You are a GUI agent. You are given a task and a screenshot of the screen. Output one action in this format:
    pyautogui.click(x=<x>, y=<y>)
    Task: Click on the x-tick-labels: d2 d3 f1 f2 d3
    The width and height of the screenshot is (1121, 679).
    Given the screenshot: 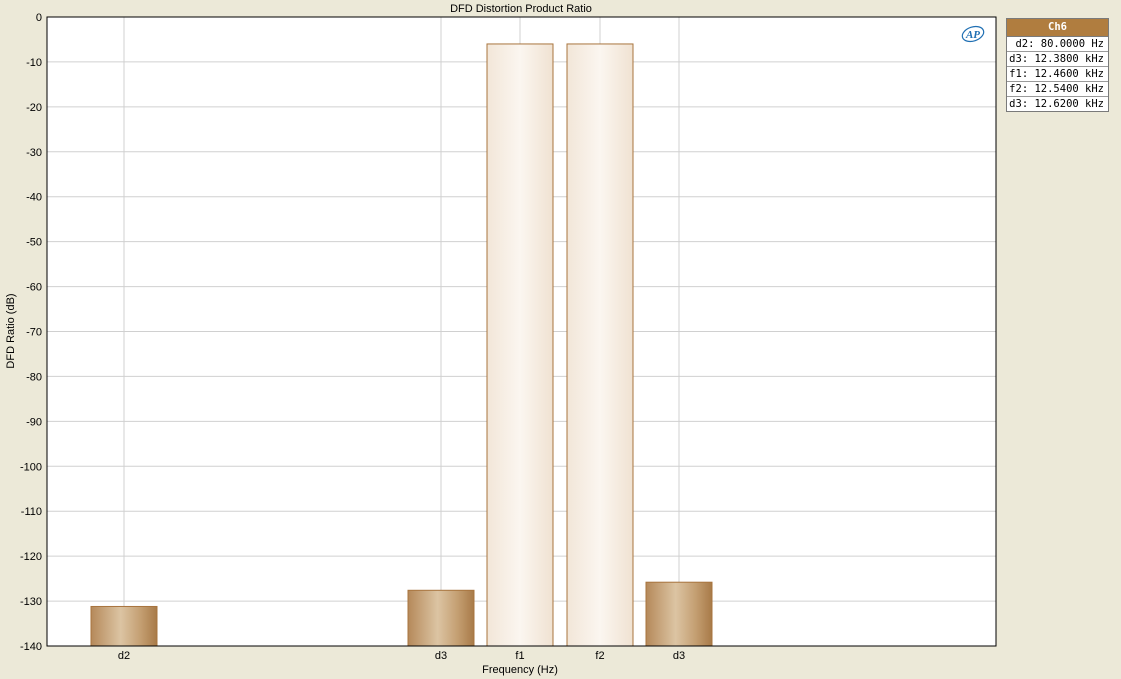 What is the action you would take?
    pyautogui.click(x=401, y=656)
    